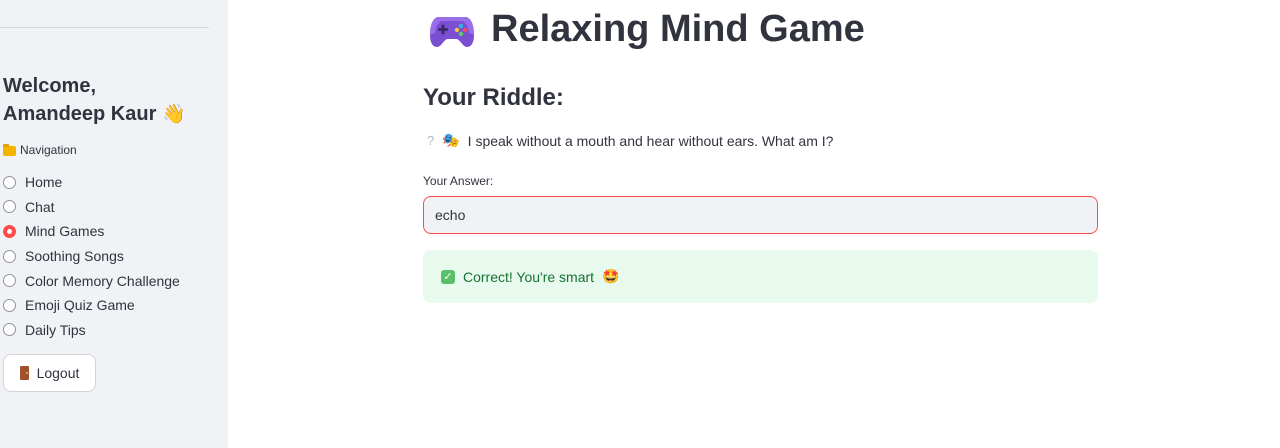 This screenshot has width=1280, height=448. What do you see at coordinates (448, 276) in the screenshot?
I see `check-mark-icon: ✓` at bounding box center [448, 276].